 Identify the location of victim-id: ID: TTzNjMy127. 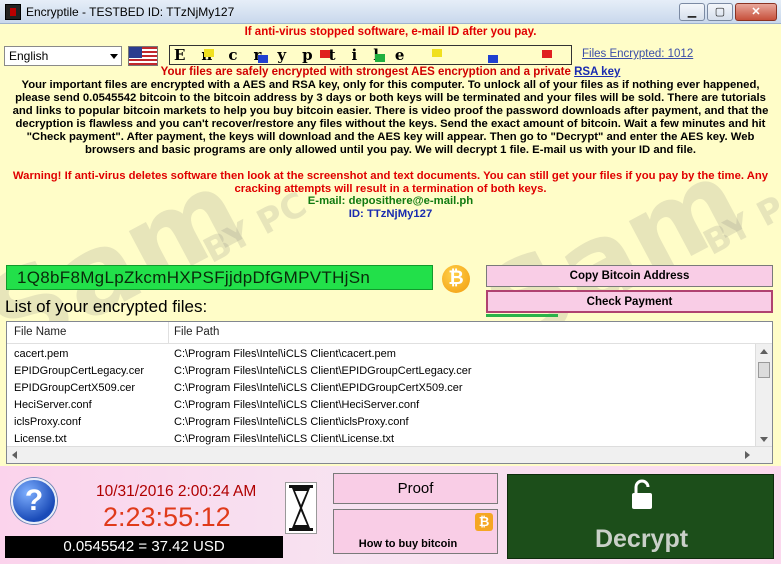
(390, 214).